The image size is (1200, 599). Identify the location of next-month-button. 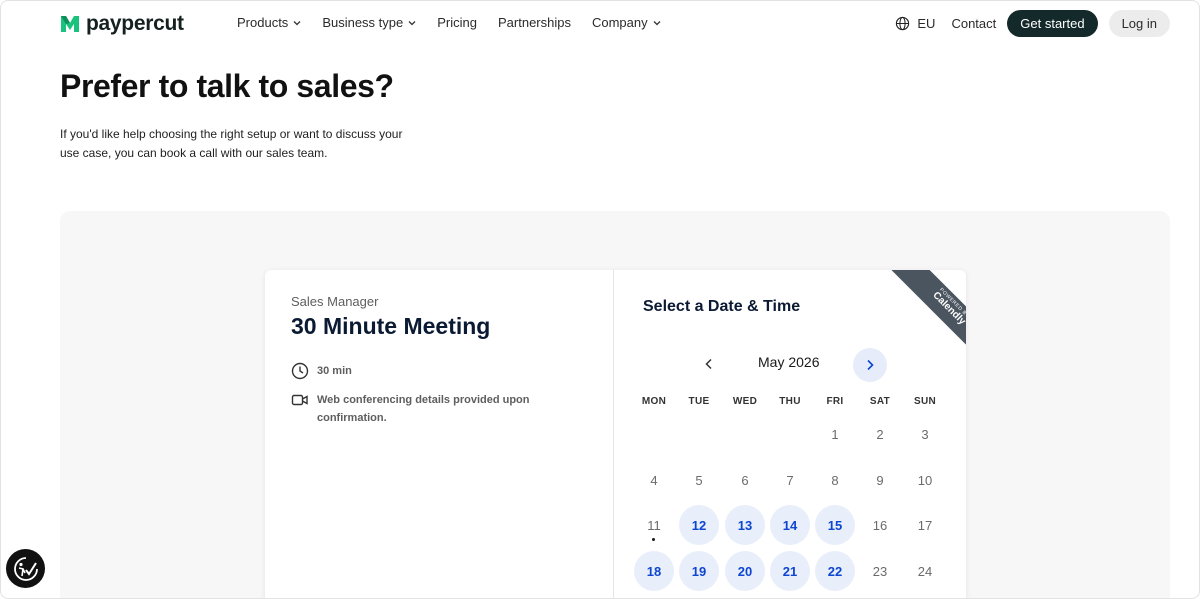
(870, 365).